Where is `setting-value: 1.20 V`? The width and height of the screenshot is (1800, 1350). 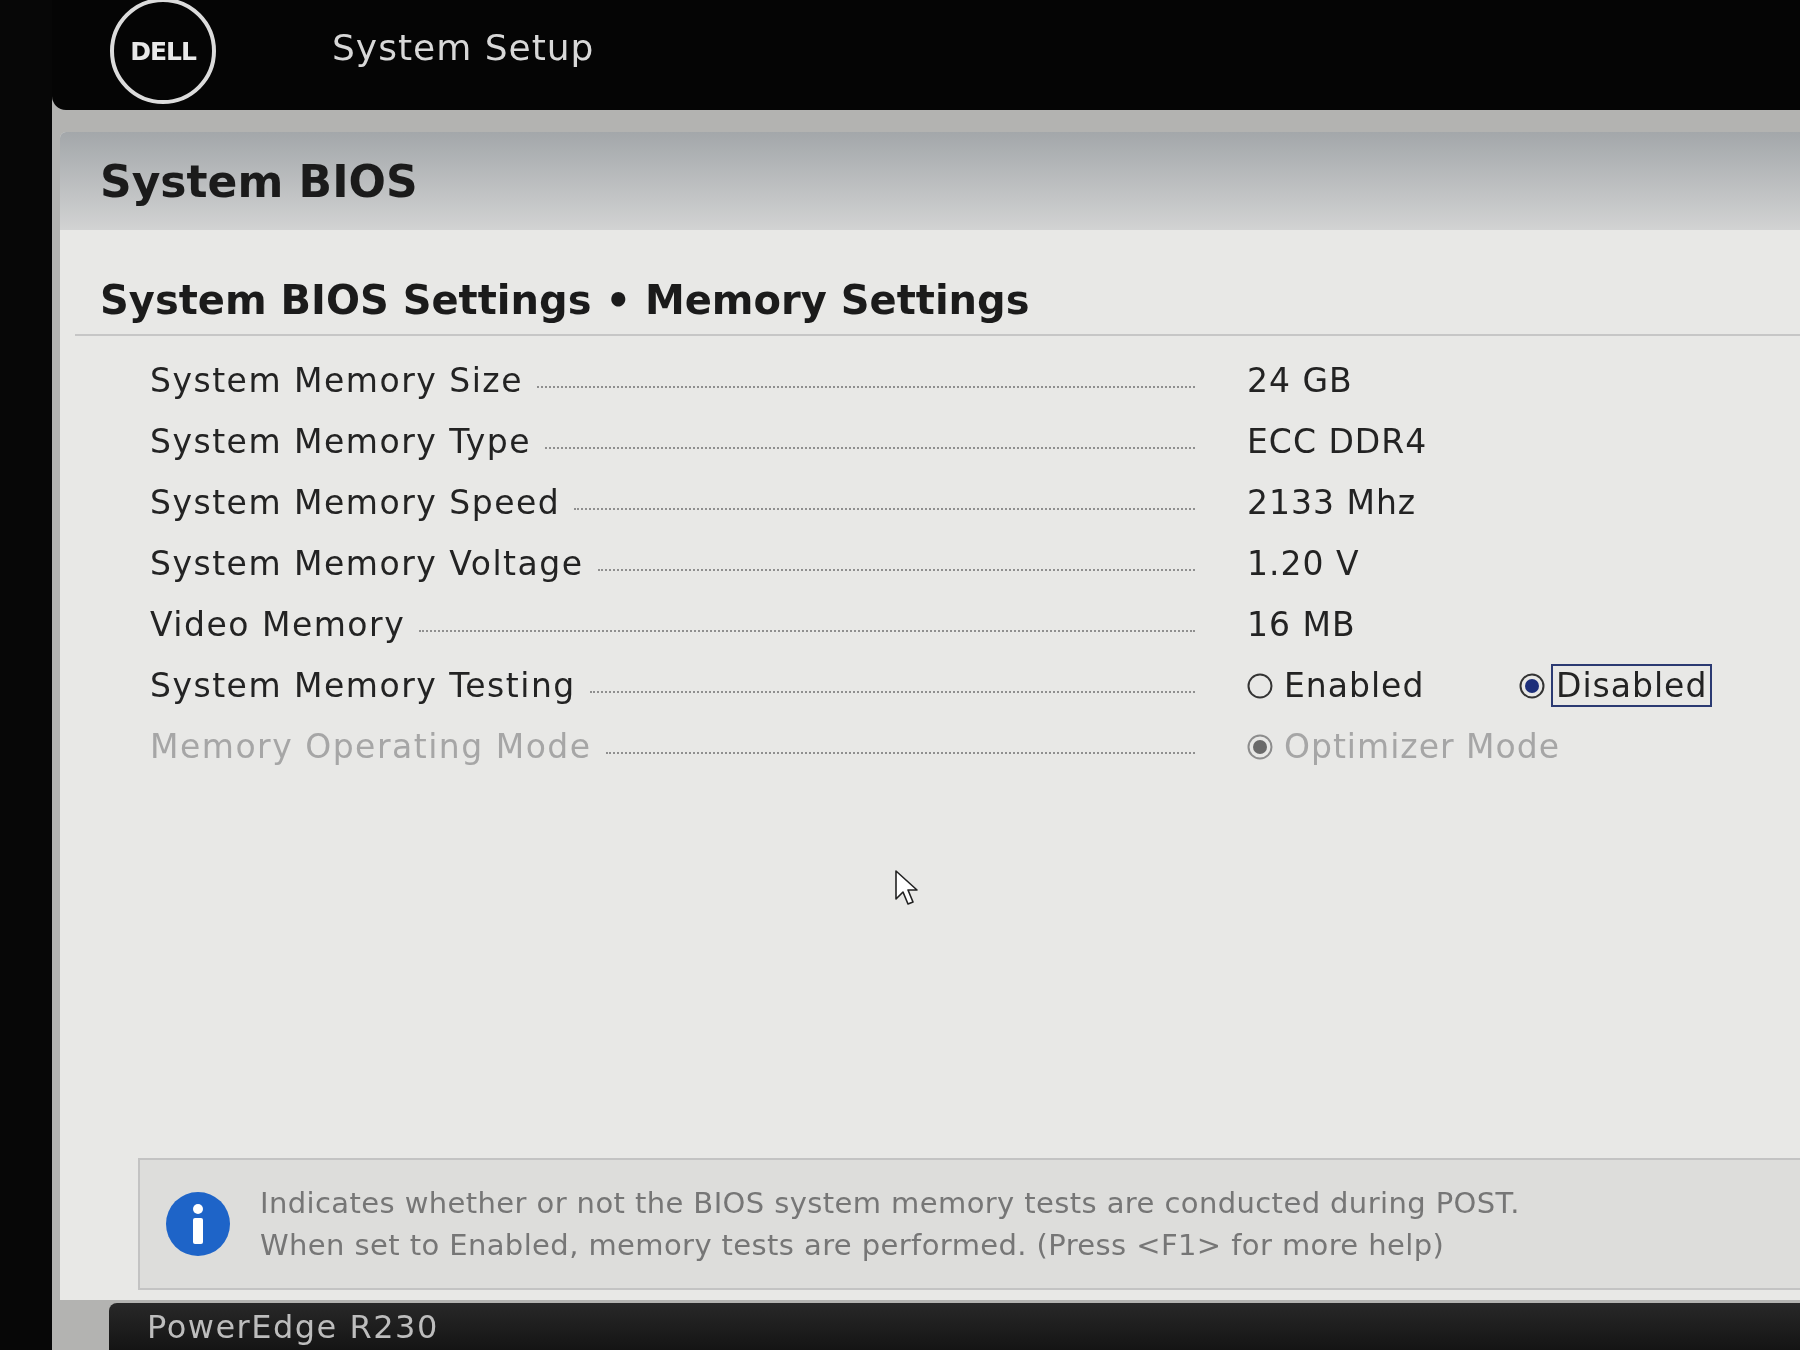 setting-value: 1.20 V is located at coordinates (1303, 563).